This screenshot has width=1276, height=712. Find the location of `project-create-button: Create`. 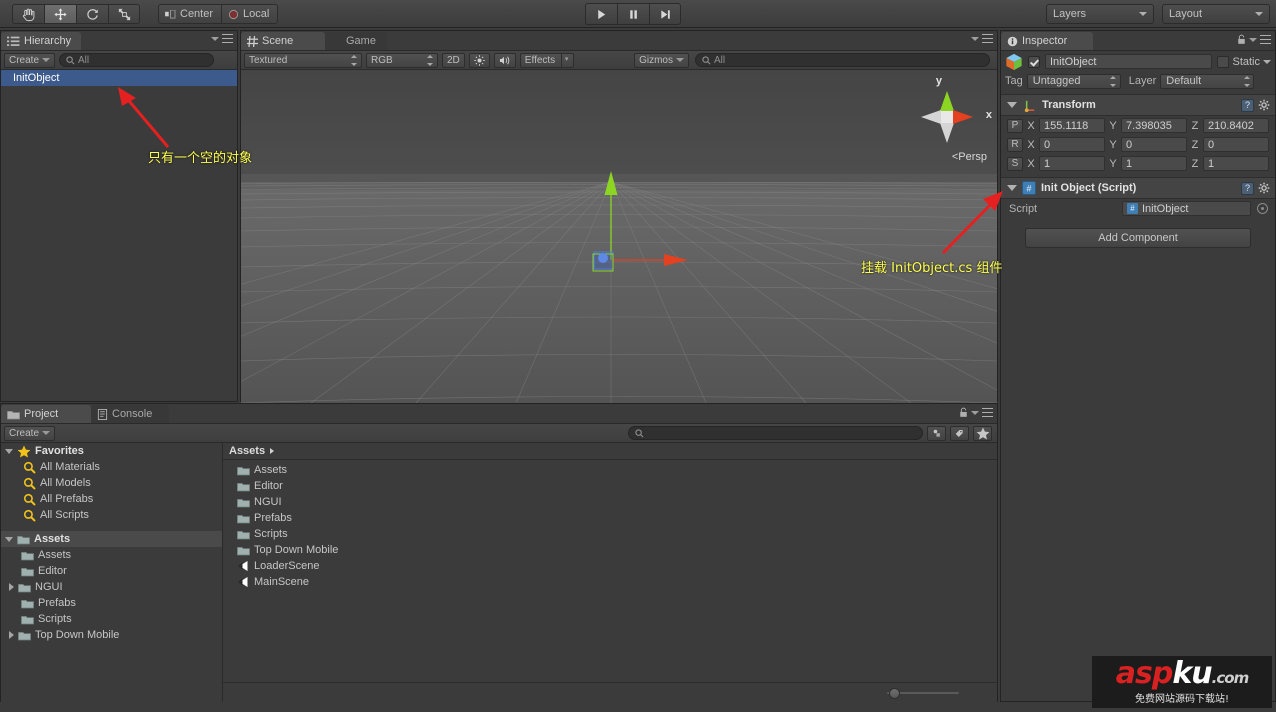

project-create-button: Create is located at coordinates (30, 433).